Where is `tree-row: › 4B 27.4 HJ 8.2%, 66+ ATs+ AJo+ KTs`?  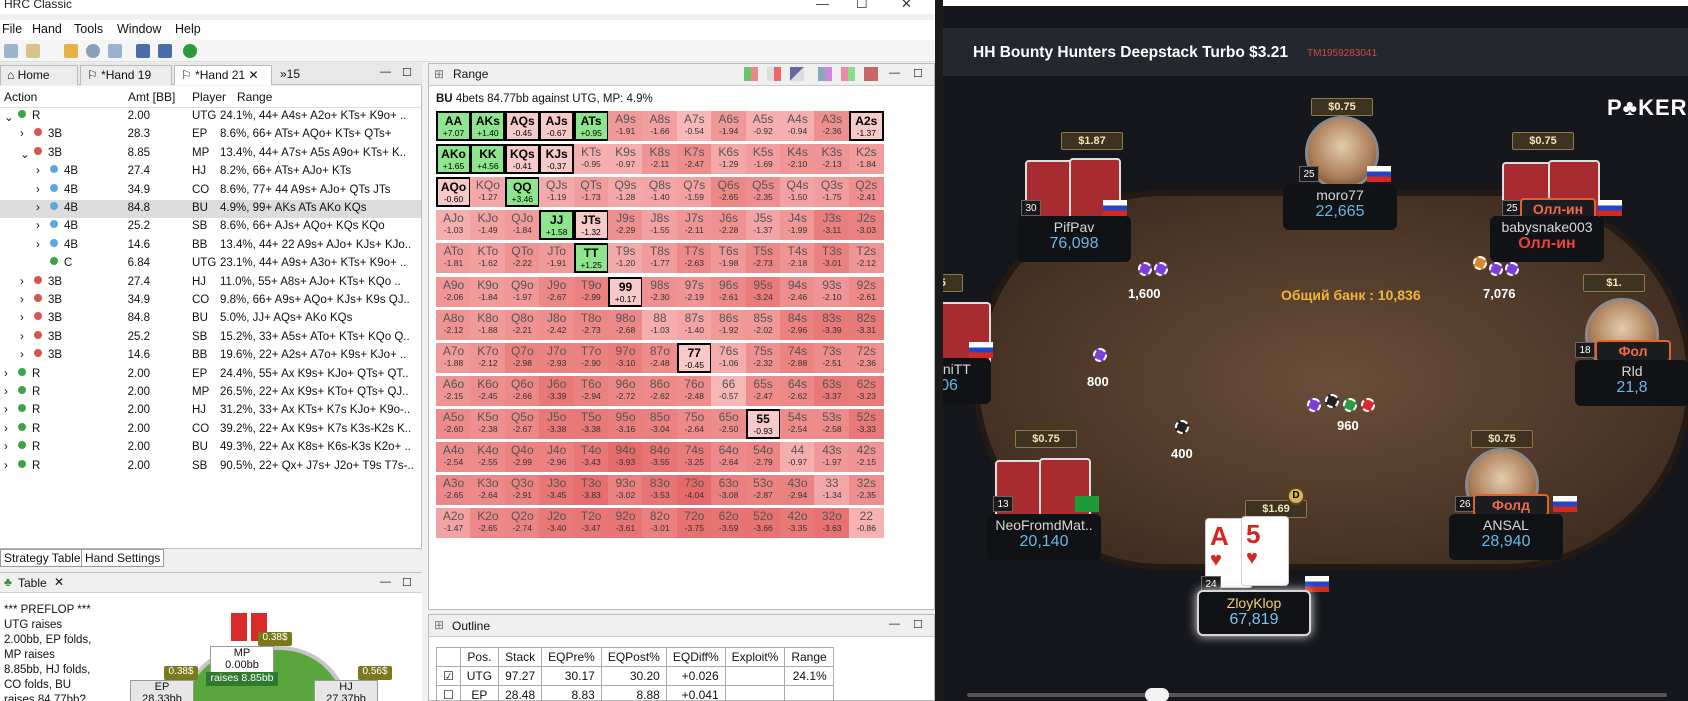
tree-row: › 4B 27.4 HJ 8.2%, 66+ ATs+ AJo+ KTs is located at coordinates (210, 172).